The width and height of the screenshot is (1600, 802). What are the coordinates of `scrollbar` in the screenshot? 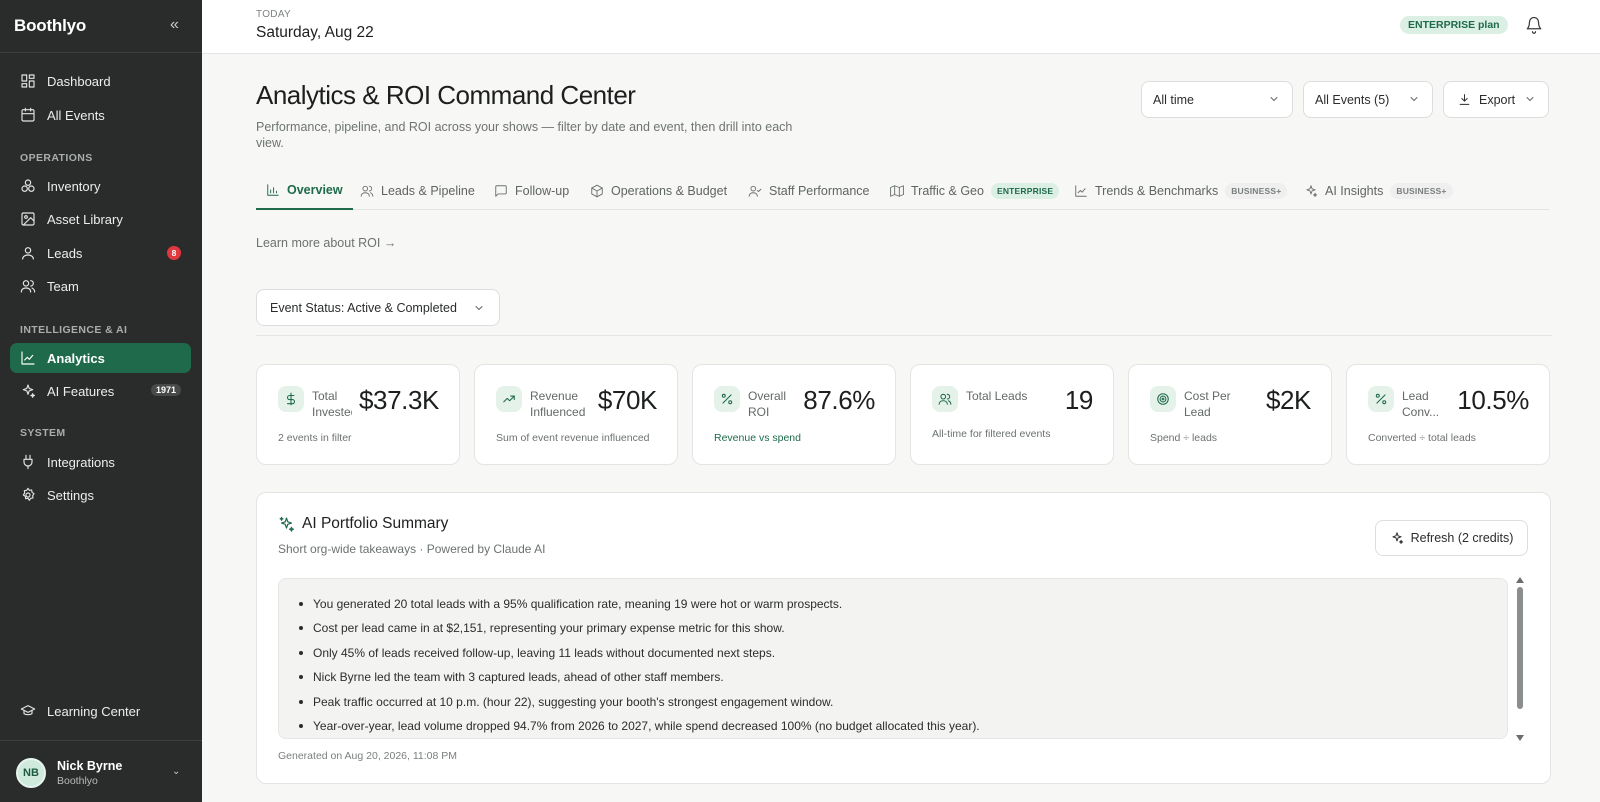 It's located at (1521, 659).